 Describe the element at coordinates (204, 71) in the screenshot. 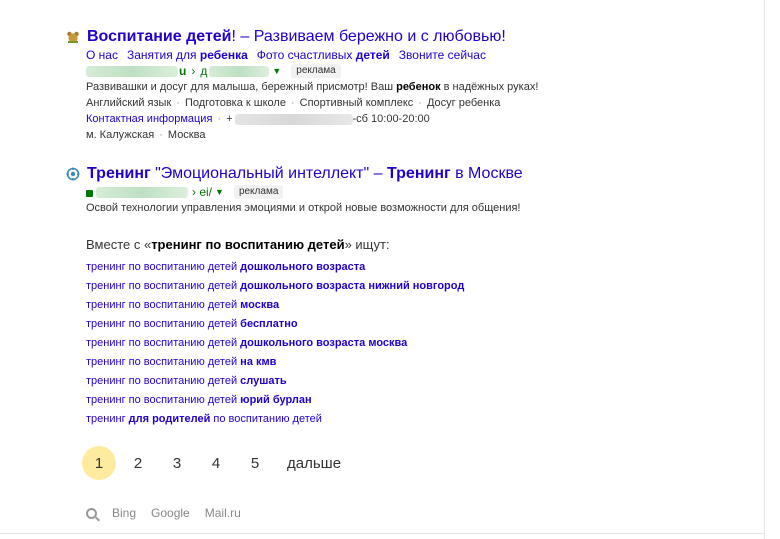

I see `url-path: д` at that location.